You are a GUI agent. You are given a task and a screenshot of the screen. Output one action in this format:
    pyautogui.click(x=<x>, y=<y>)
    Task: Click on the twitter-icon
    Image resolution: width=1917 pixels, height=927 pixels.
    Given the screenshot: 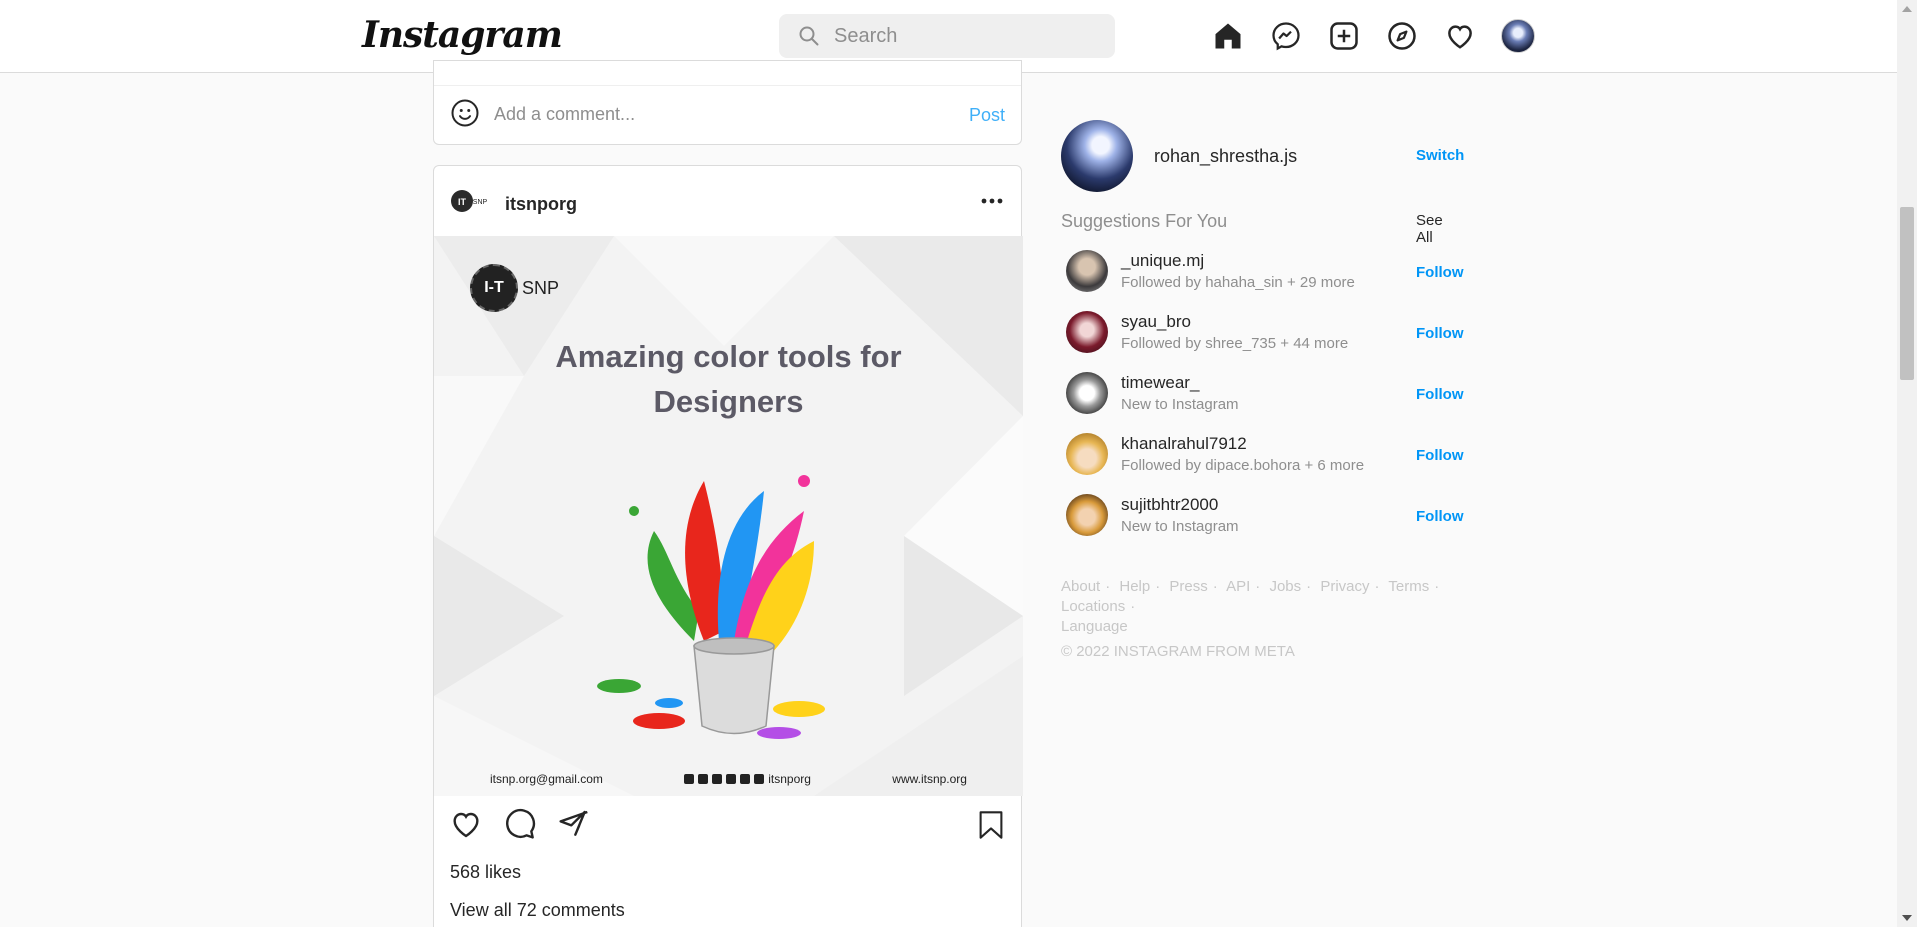 What is the action you would take?
    pyautogui.click(x=745, y=779)
    